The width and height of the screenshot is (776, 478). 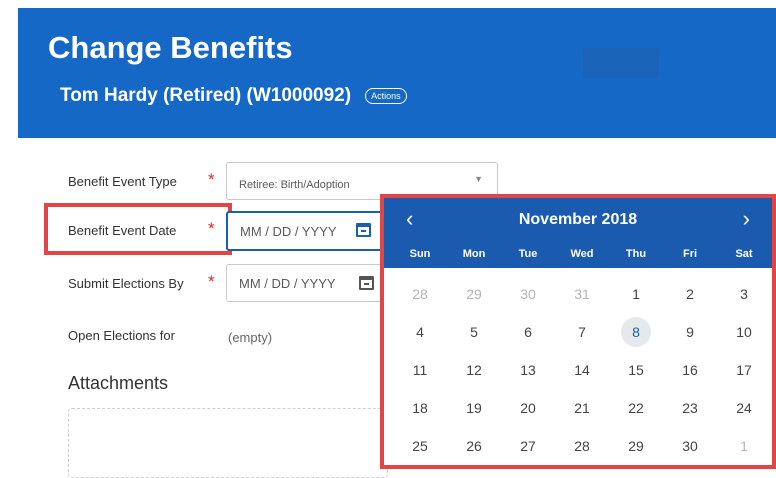 What do you see at coordinates (582, 332) in the screenshot?
I see `calendar-day: 7` at bounding box center [582, 332].